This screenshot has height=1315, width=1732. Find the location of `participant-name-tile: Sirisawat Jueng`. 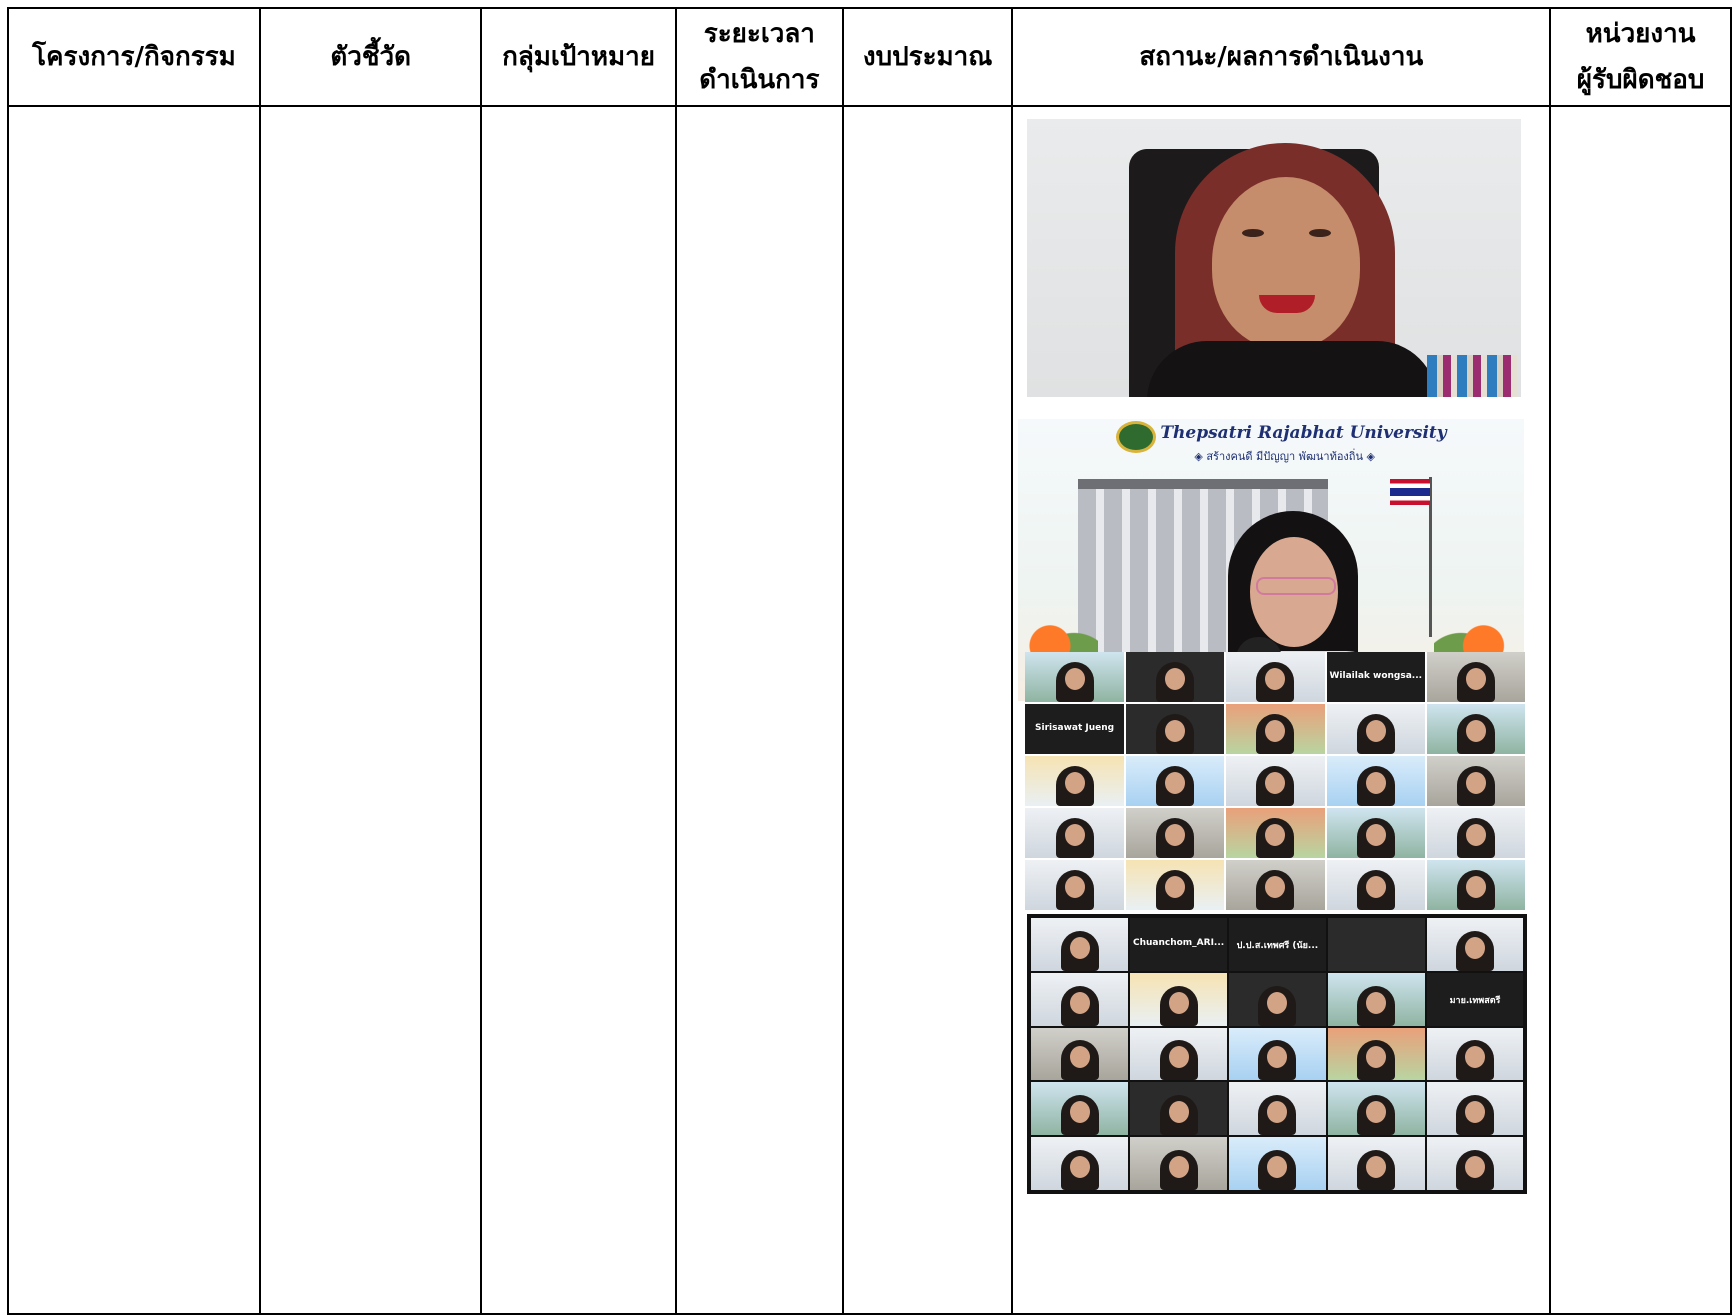

participant-name-tile: Sirisawat Jueng is located at coordinates (1074, 729).